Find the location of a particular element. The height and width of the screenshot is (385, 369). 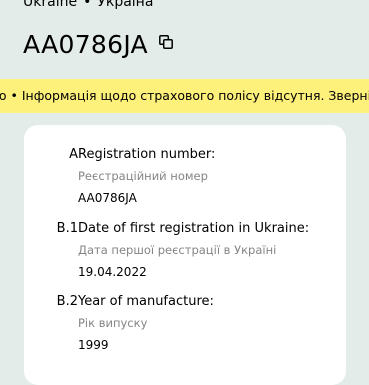

detail-code: B.1 is located at coordinates (67, 228).